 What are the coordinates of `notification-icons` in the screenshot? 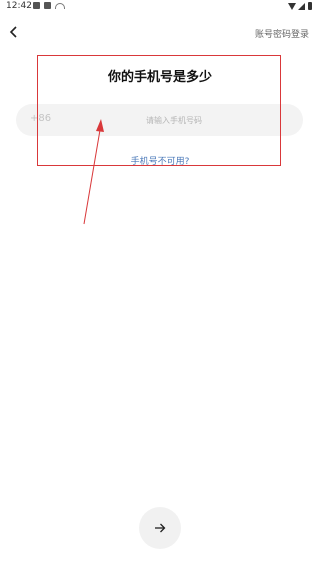 It's located at (49, 5).